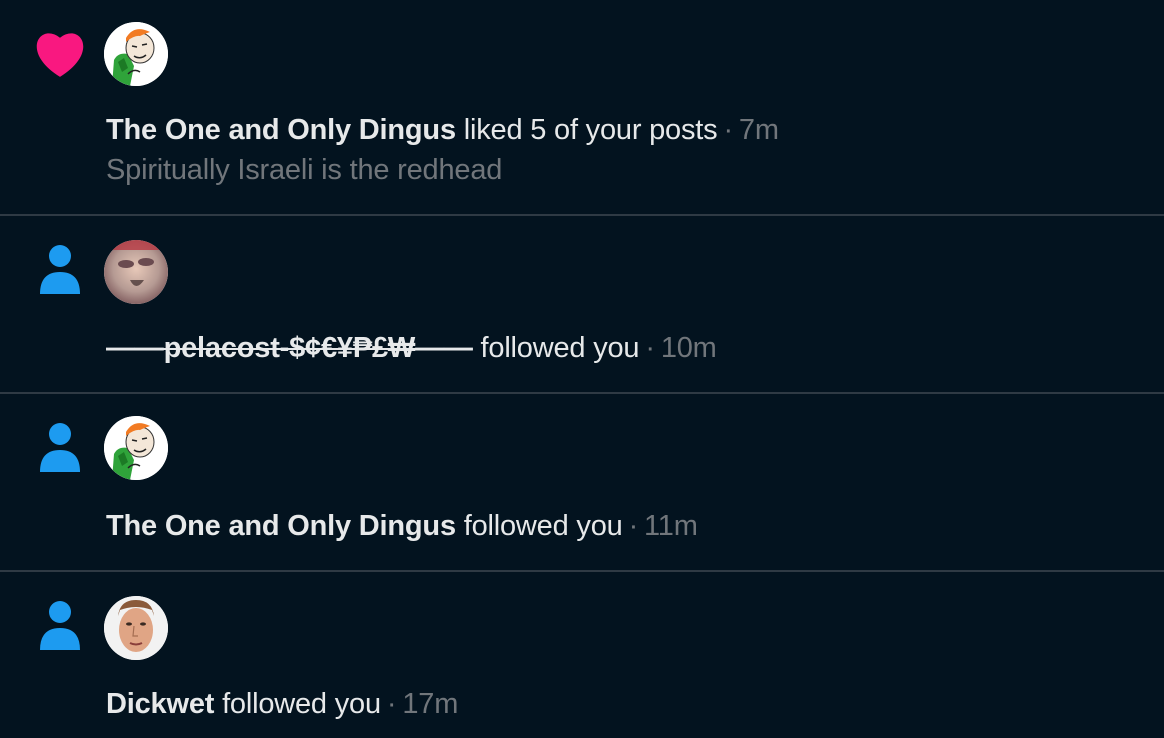 Image resolution: width=1164 pixels, height=738 pixels. Describe the element at coordinates (671, 526) in the screenshot. I see `timestamp: 11m` at that location.